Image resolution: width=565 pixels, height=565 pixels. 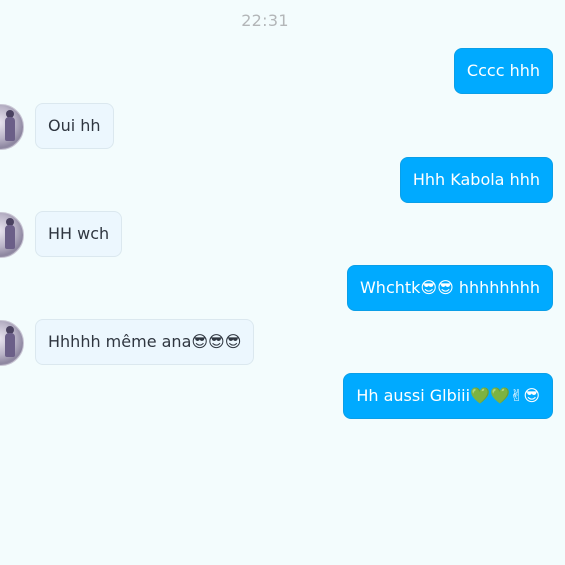 I want to click on message-row-incoming: Oui hh, so click(x=282, y=126).